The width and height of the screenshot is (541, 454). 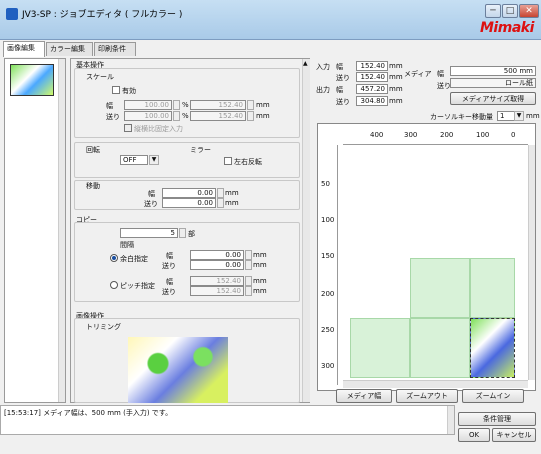 I want to click on cursor-step-label: カーソルキー移動量, so click(x=461, y=117).